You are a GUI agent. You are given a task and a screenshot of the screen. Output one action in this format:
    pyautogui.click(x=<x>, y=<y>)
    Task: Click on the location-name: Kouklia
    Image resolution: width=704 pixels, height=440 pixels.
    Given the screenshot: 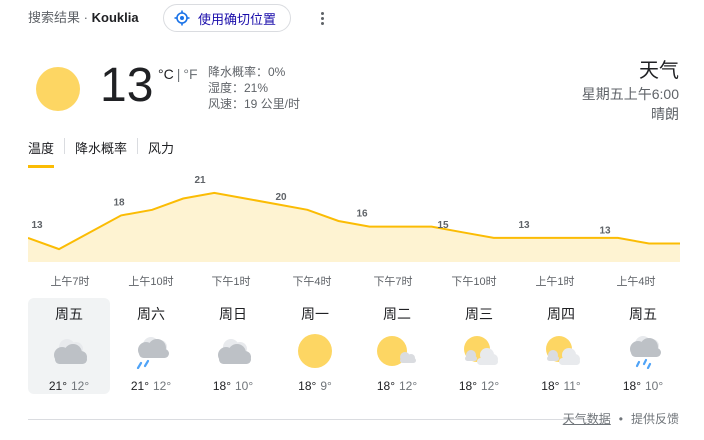 What is the action you would take?
    pyautogui.click(x=115, y=17)
    